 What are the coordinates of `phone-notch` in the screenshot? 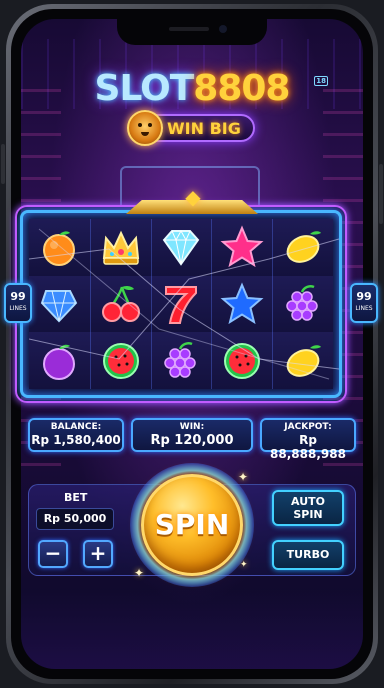 It's located at (192, 32).